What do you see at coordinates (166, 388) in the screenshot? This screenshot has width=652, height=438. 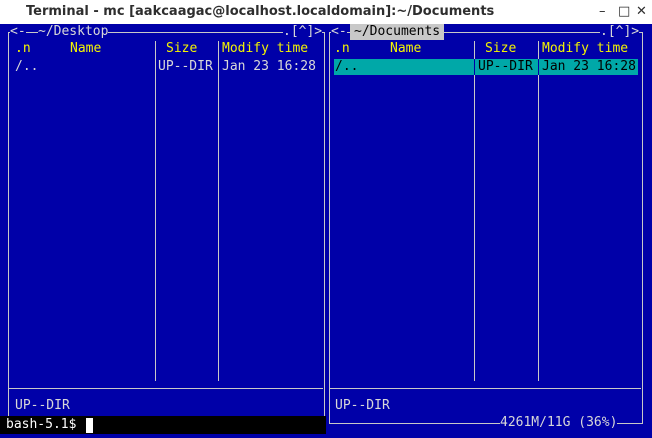 I see `left-status-divider` at bounding box center [166, 388].